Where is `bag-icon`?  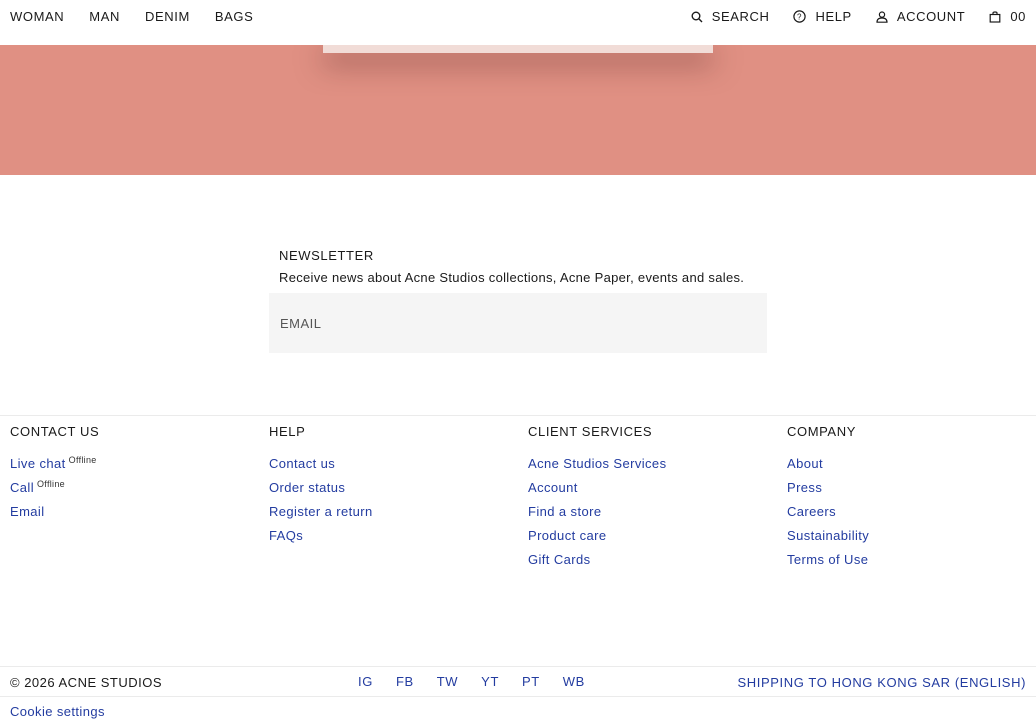
bag-icon is located at coordinates (995, 16).